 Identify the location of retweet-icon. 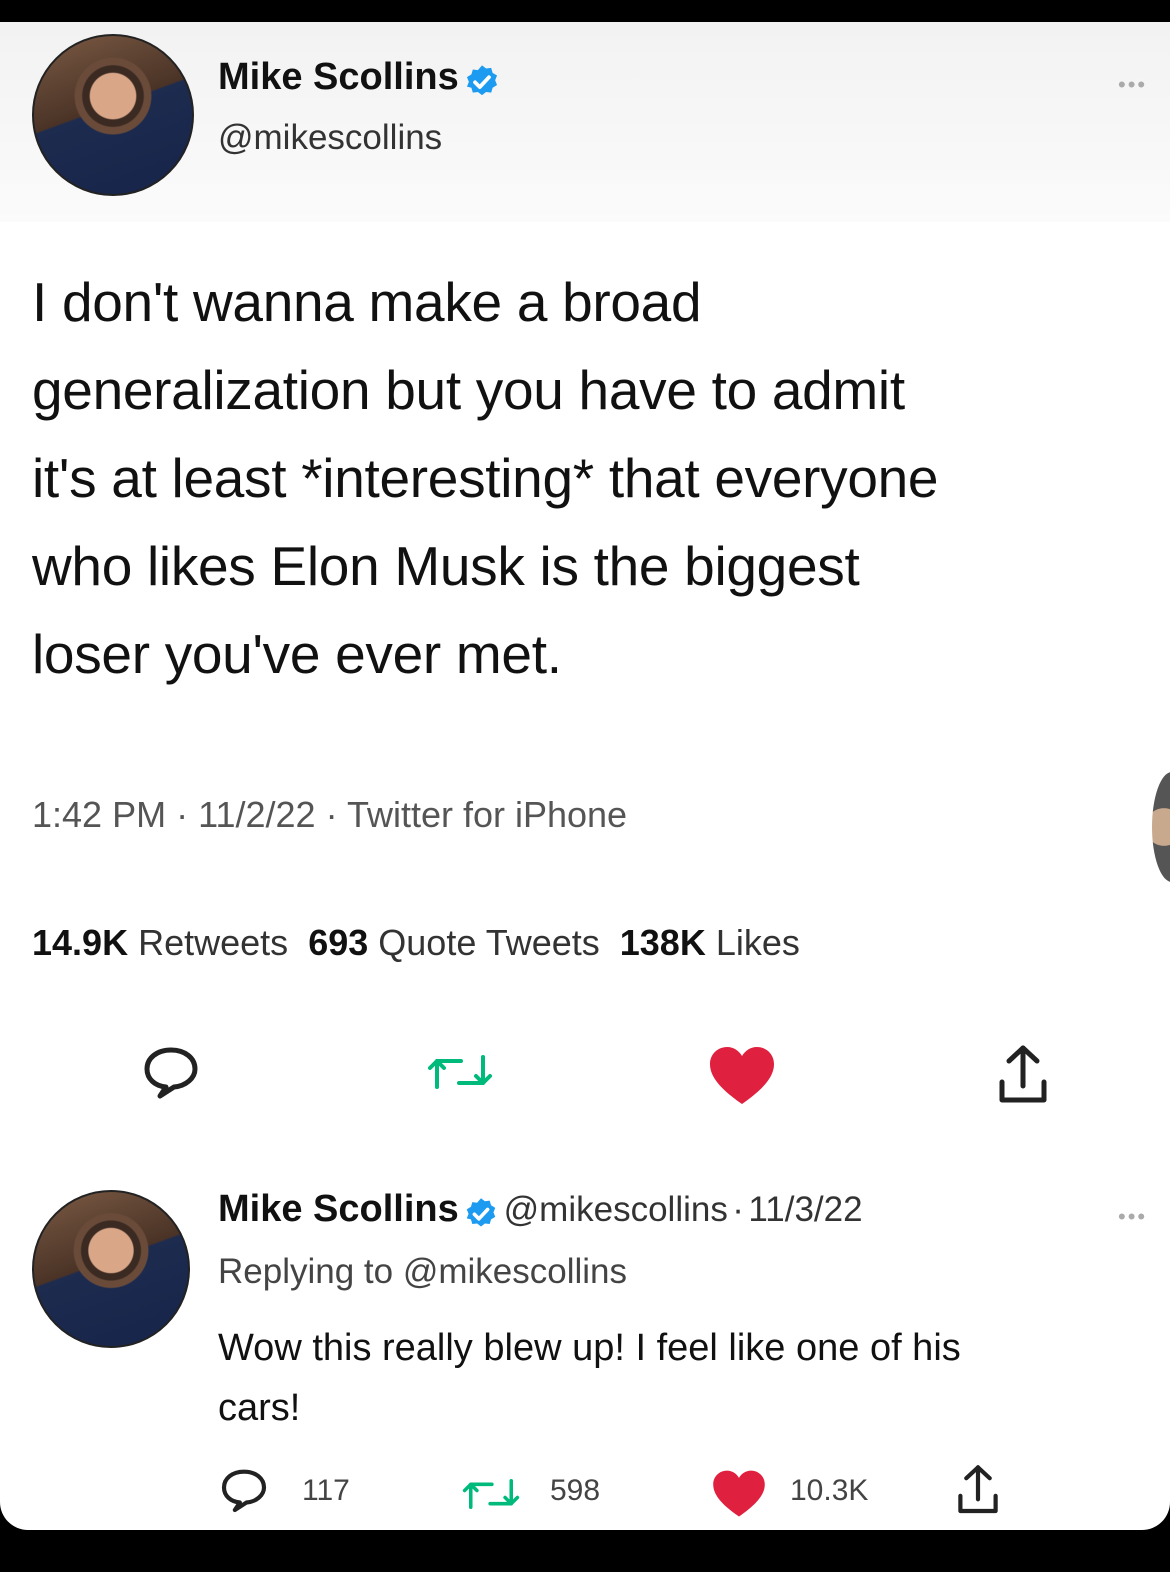
(460, 1072).